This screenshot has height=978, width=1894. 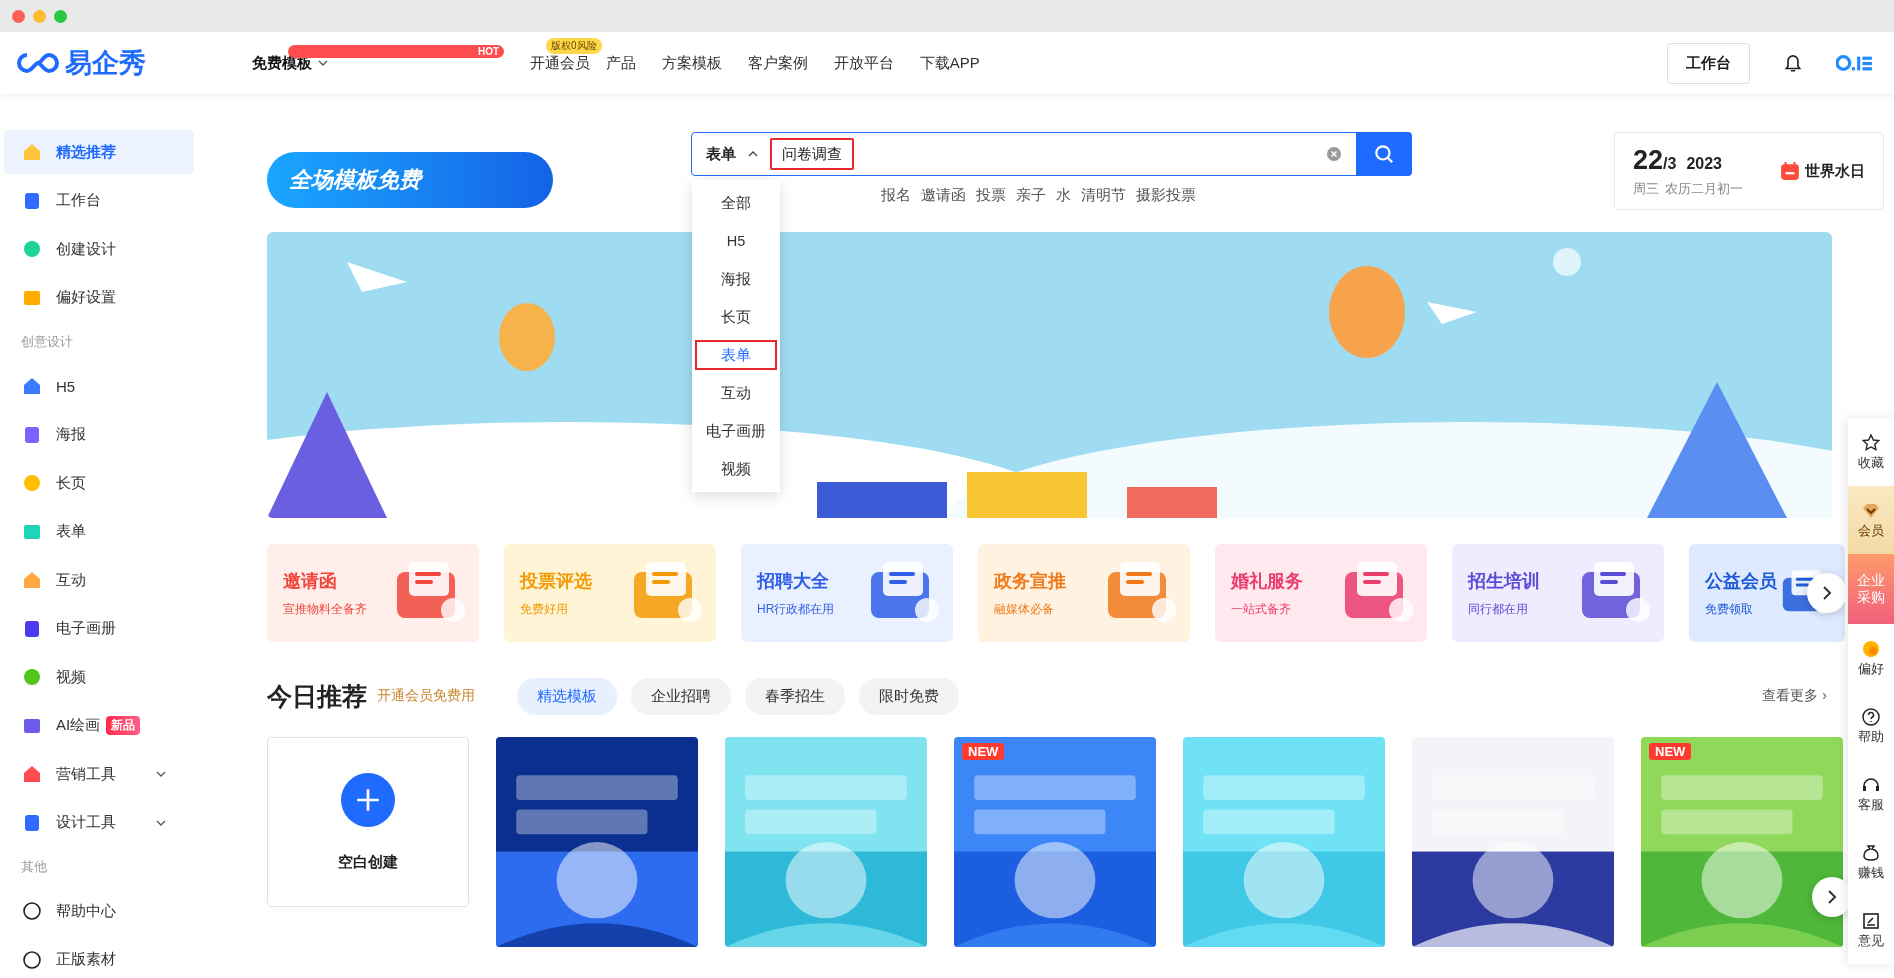 I want to click on sidebar-item: 互动, so click(x=112, y=580).